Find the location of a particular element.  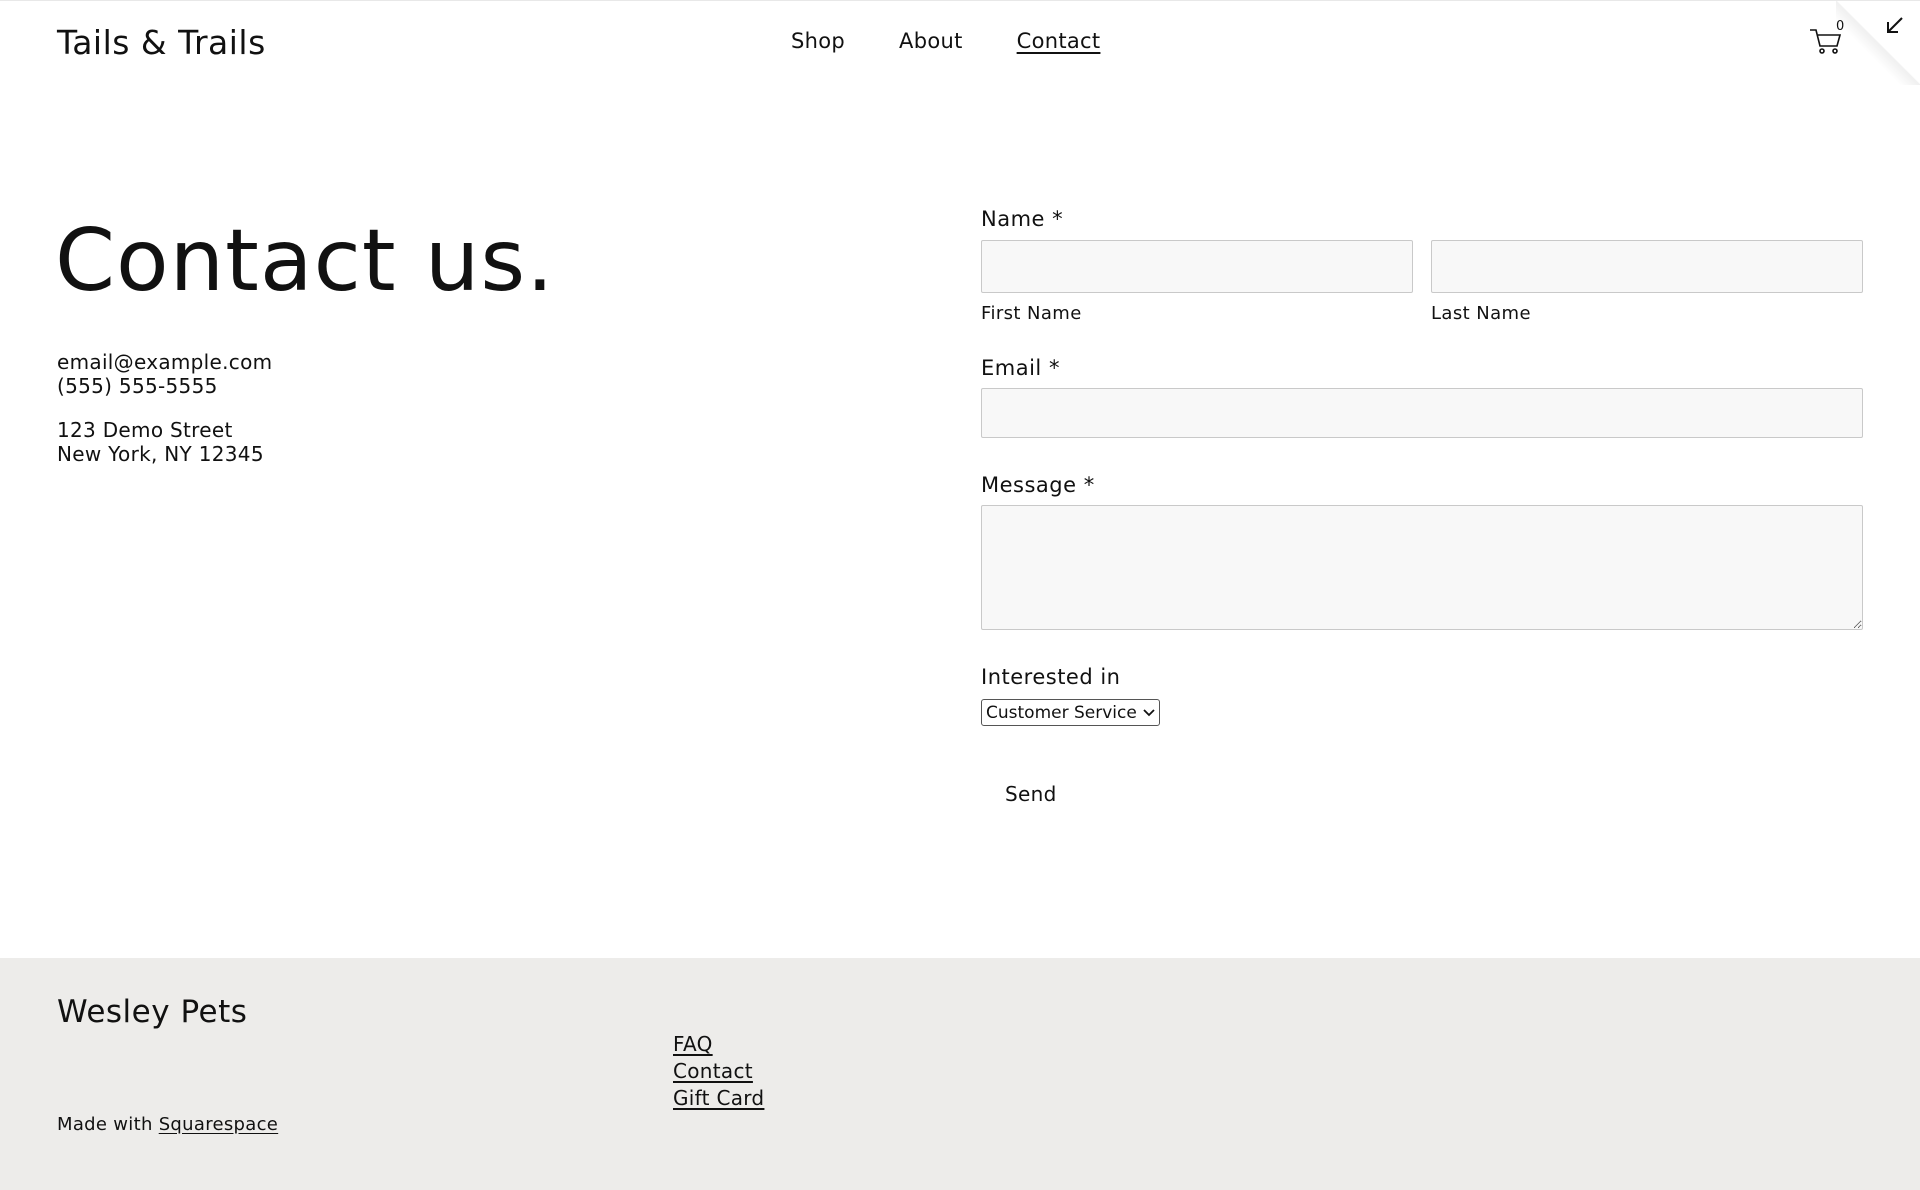

made-with-prefix: Made with is located at coordinates (105, 1124).